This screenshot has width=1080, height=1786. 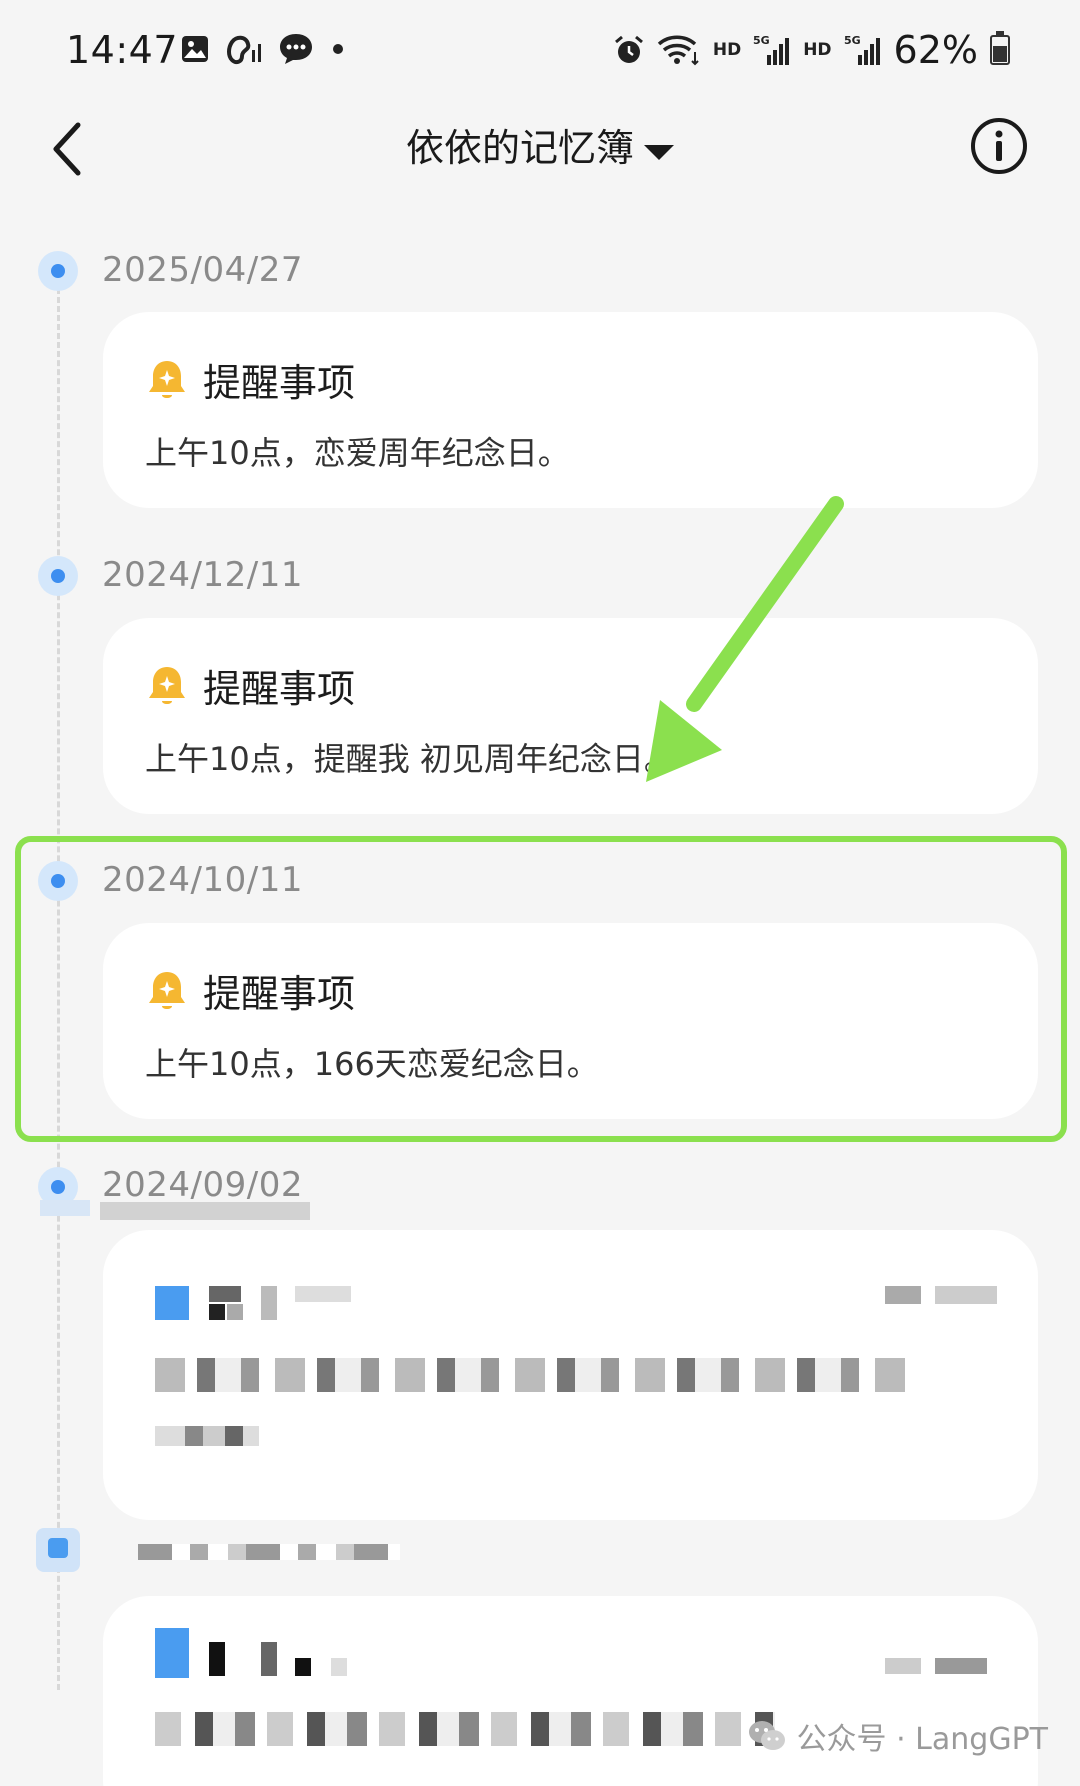 I want to click on notebook-selector: 依依的记忆簿, so click(x=540, y=144).